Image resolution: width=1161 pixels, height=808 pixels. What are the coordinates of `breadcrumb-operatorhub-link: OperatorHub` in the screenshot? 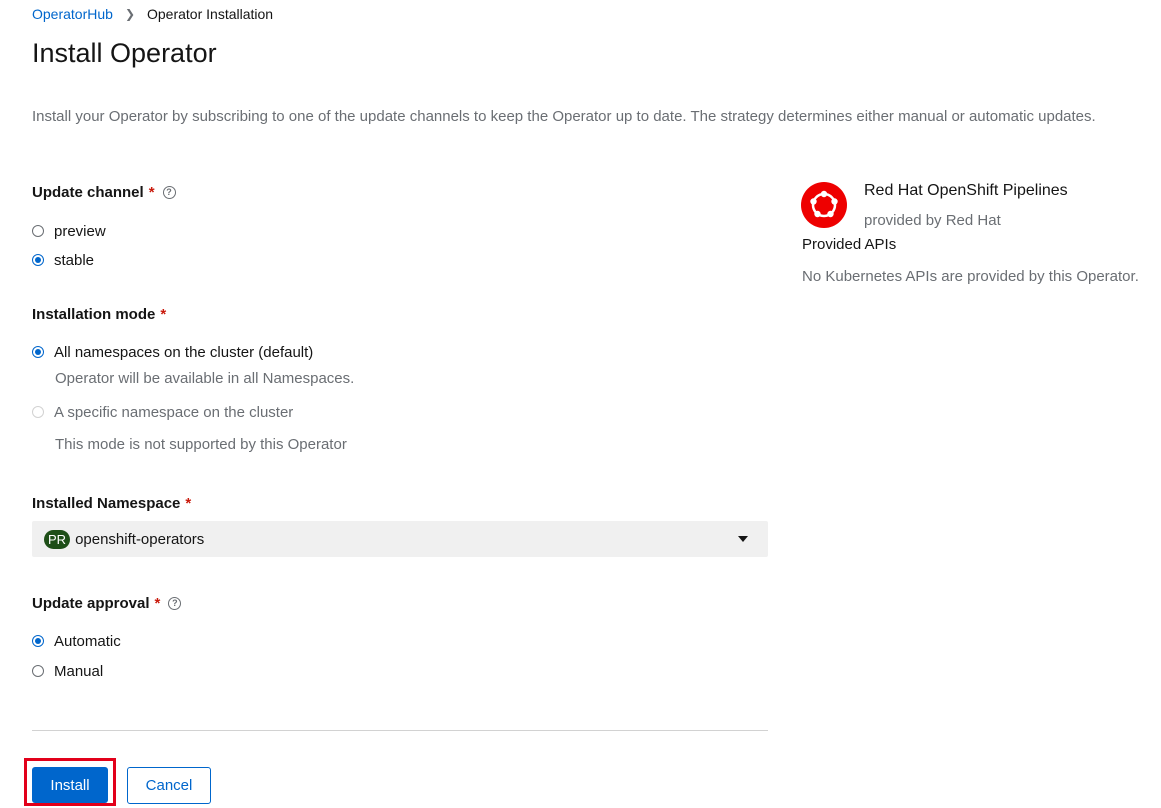 It's located at (72, 14).